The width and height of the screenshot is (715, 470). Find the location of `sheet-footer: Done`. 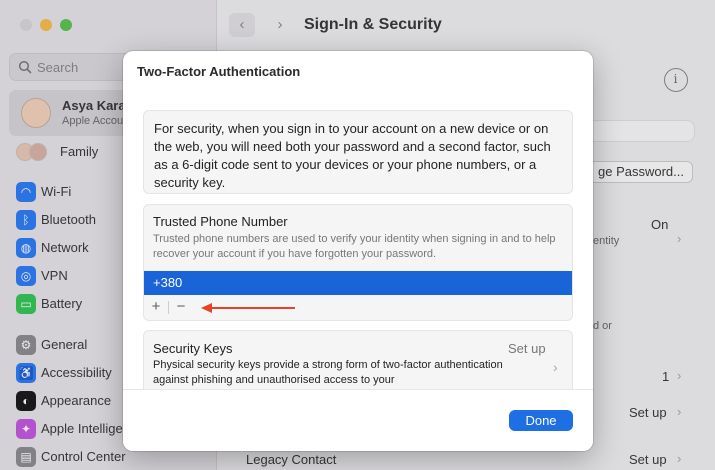

sheet-footer: Done is located at coordinates (358, 420).